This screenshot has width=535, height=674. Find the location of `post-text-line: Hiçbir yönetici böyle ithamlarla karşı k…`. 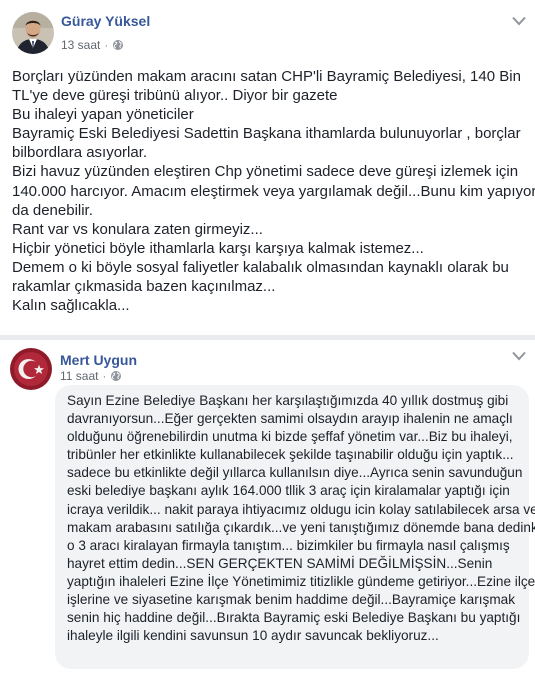

post-text-line: Hiçbir yönetici böyle ithamlarla karşı k… is located at coordinates (218, 248).